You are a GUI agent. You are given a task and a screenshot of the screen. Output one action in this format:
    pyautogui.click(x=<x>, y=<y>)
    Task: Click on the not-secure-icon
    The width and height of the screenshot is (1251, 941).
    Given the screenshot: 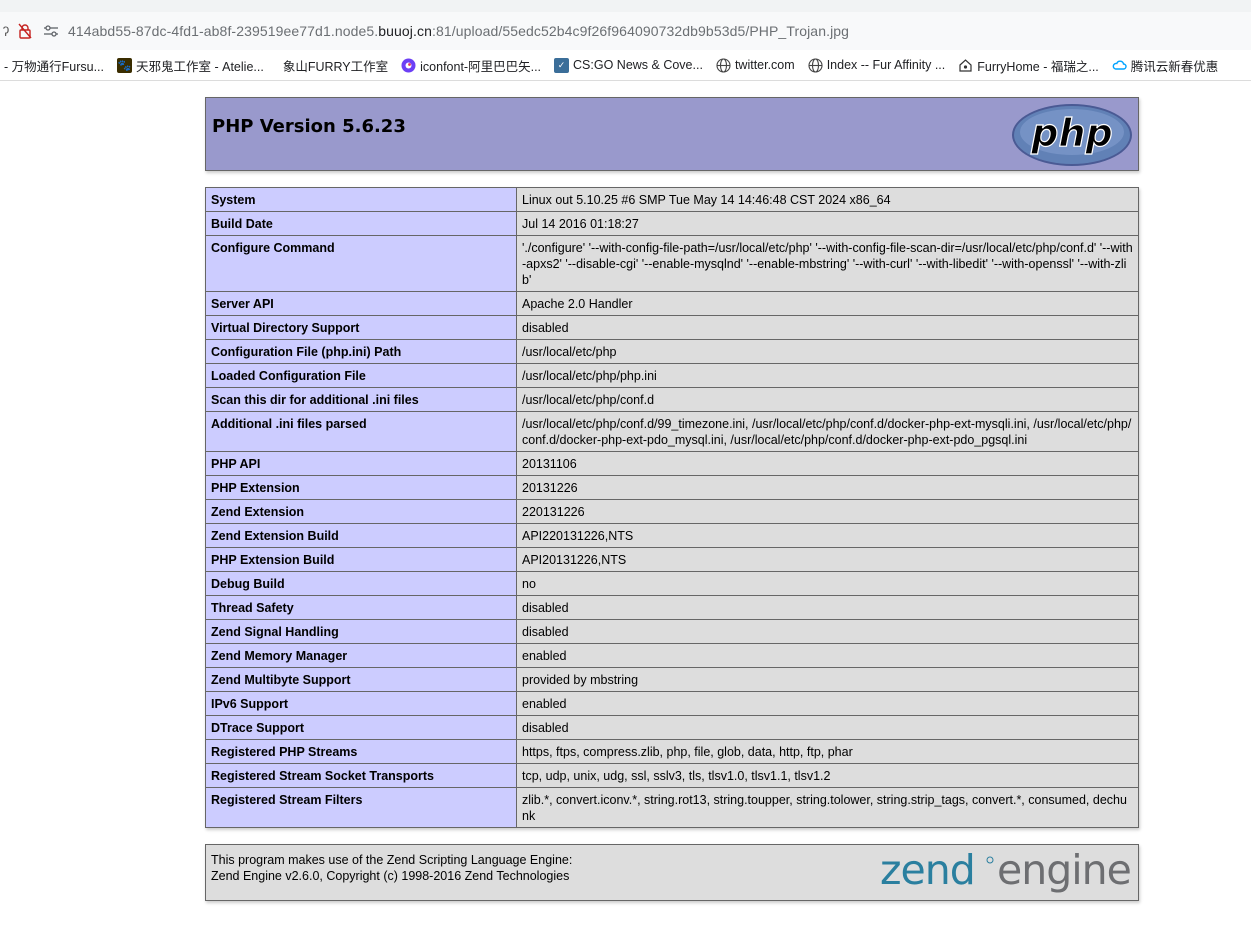 What is the action you would take?
    pyautogui.click(x=25, y=31)
    